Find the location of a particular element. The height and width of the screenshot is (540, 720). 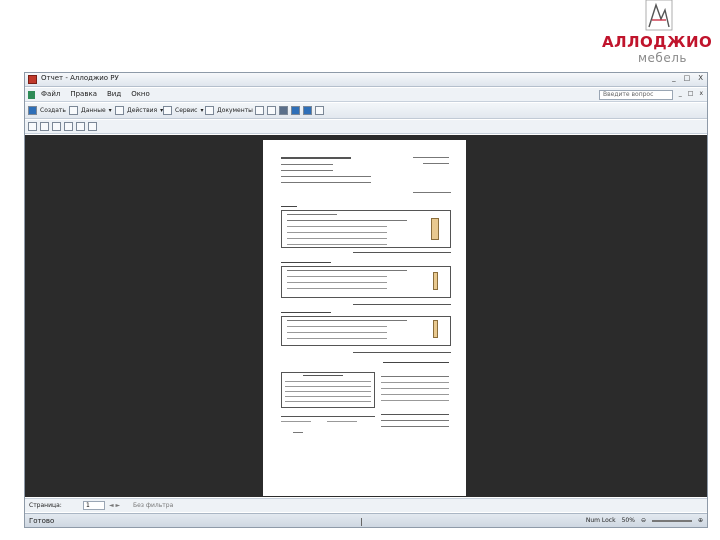

setup-icon is located at coordinates (92, 126).